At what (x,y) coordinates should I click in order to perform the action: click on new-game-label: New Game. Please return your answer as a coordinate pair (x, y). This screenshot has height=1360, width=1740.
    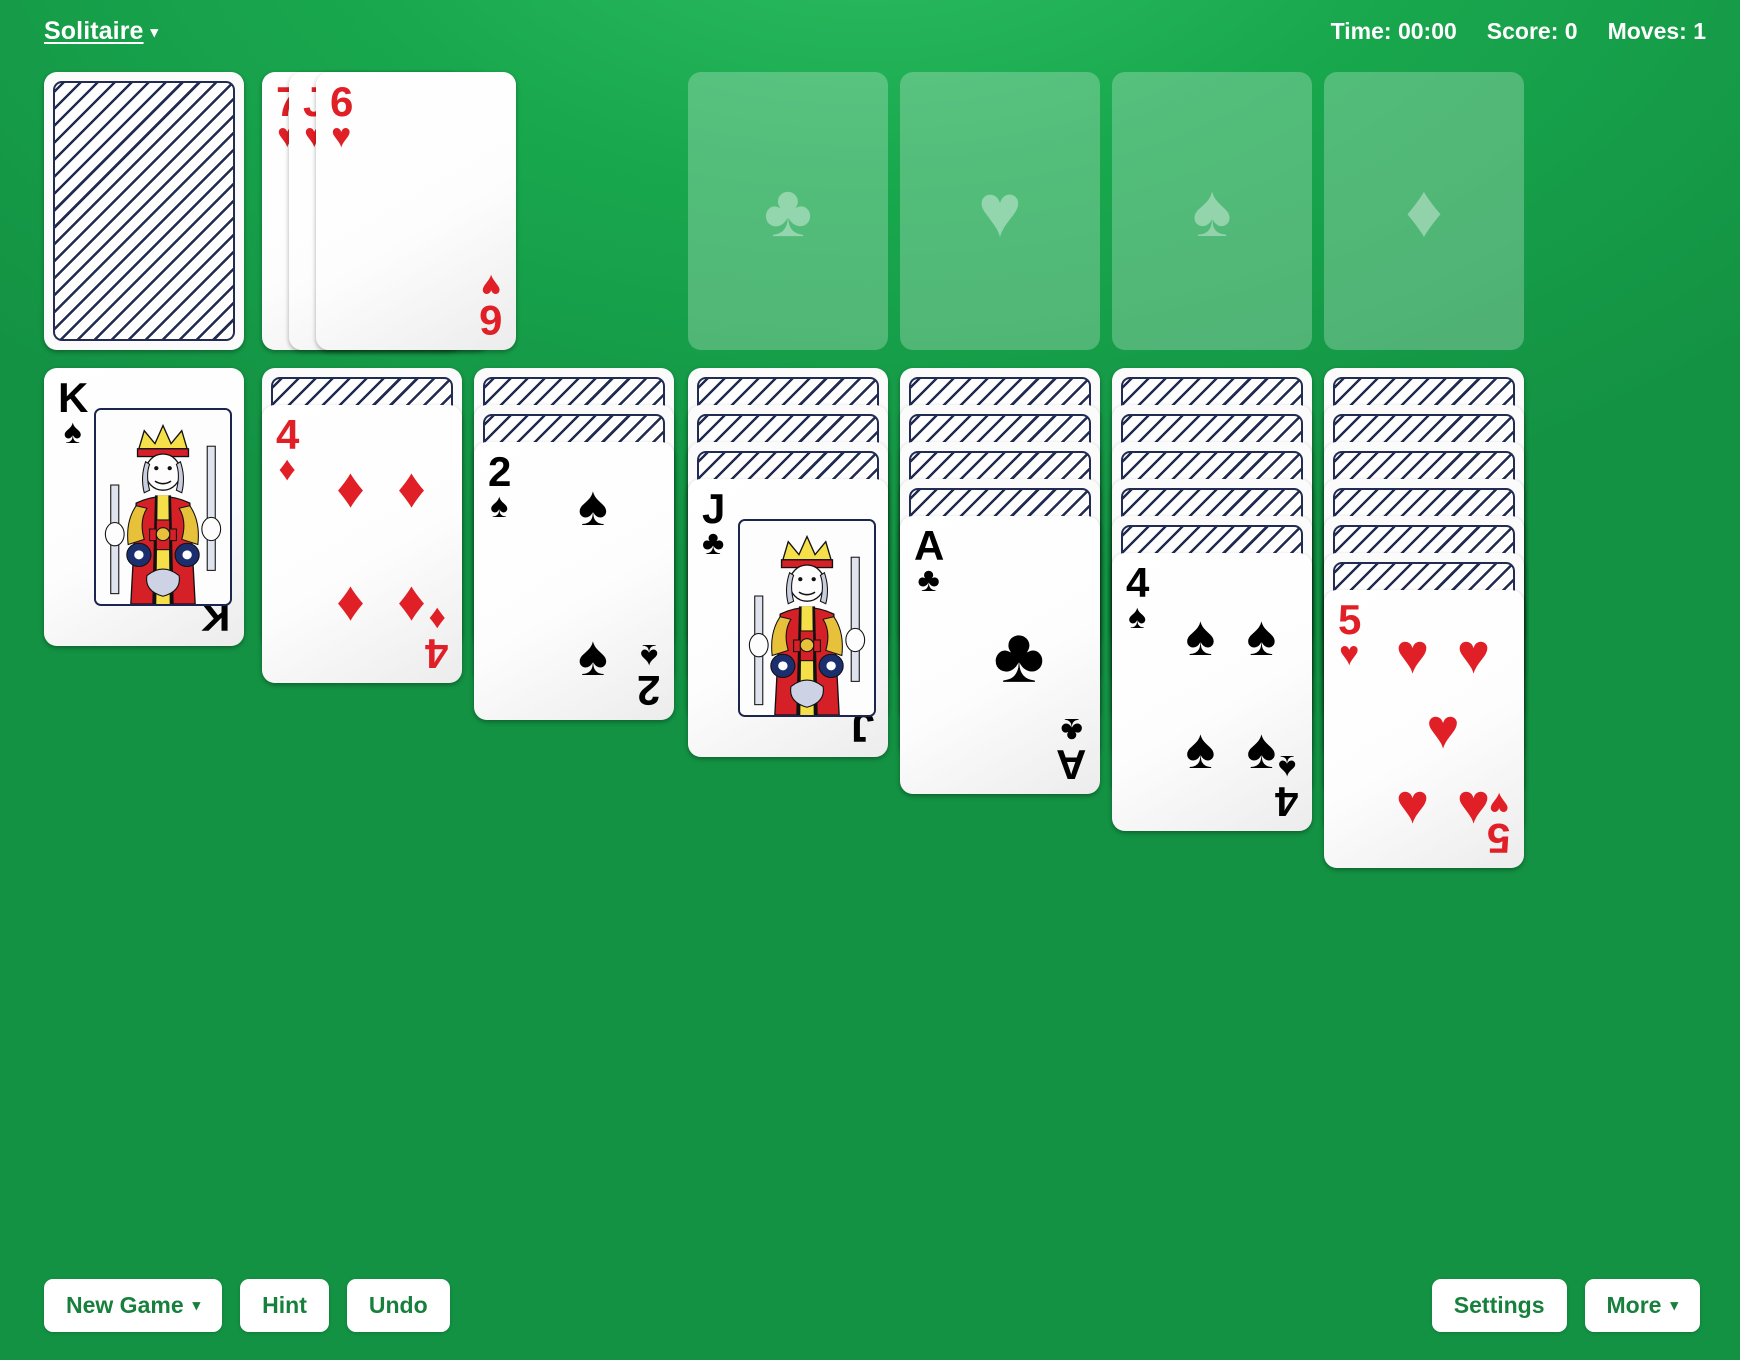
    Looking at the image, I should click on (125, 1304).